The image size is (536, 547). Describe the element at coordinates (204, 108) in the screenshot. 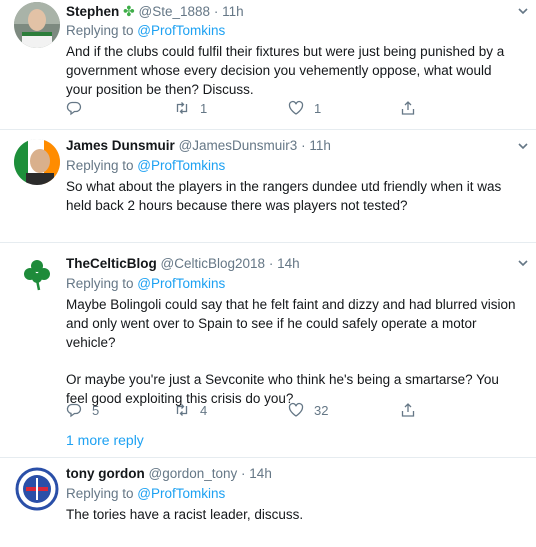

I see `retweet-count: 1` at that location.